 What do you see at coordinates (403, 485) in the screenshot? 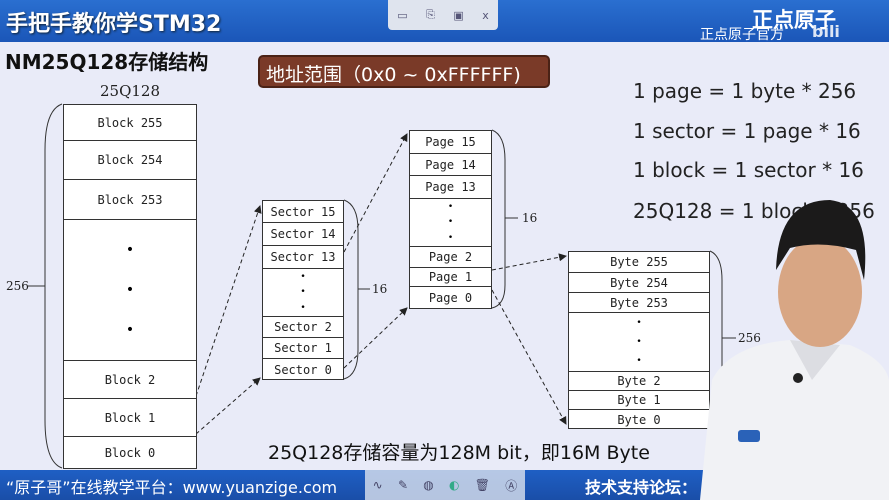
I see `marker-icon: ✎` at bounding box center [403, 485].